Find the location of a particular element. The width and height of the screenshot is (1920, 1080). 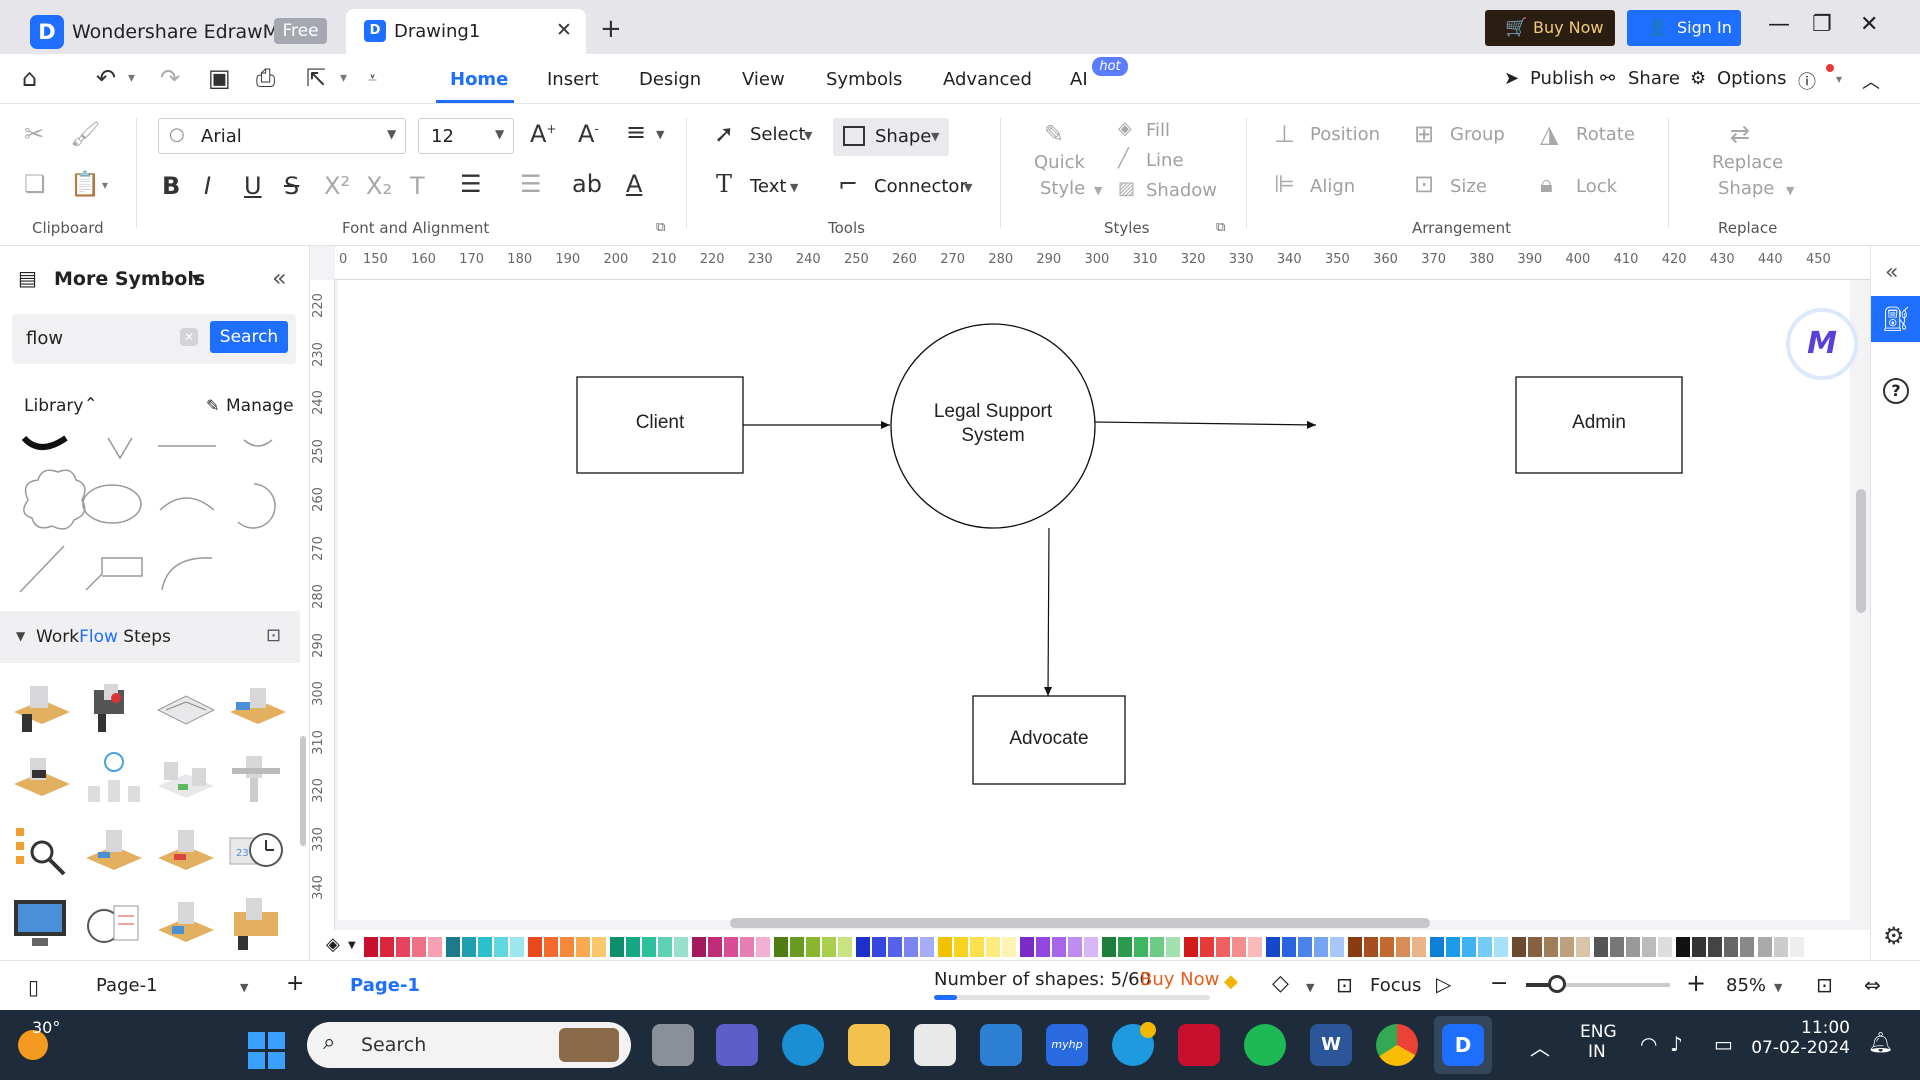

system-to-advocate-arrow is located at coordinates (1048, 612).